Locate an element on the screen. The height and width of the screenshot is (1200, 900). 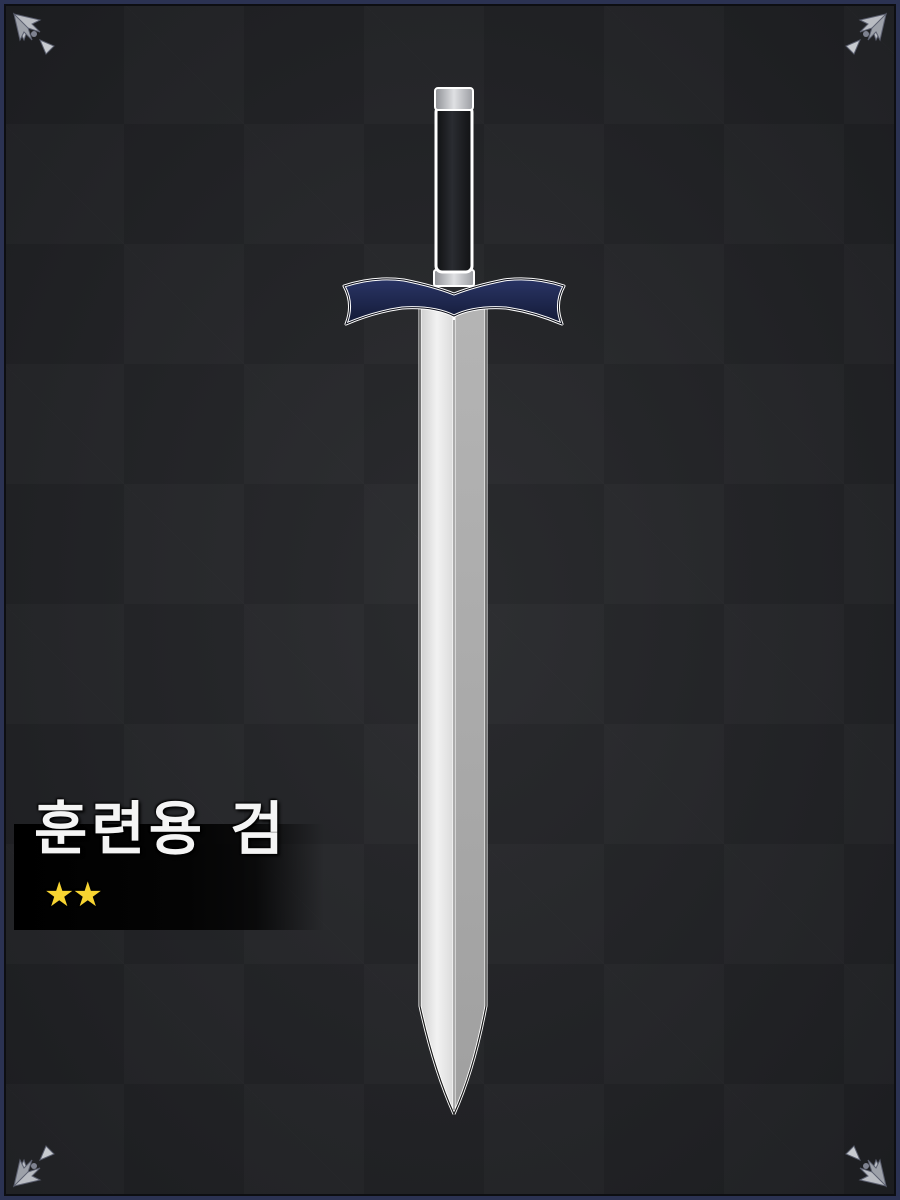
sword-pommel is located at coordinates (454, 99).